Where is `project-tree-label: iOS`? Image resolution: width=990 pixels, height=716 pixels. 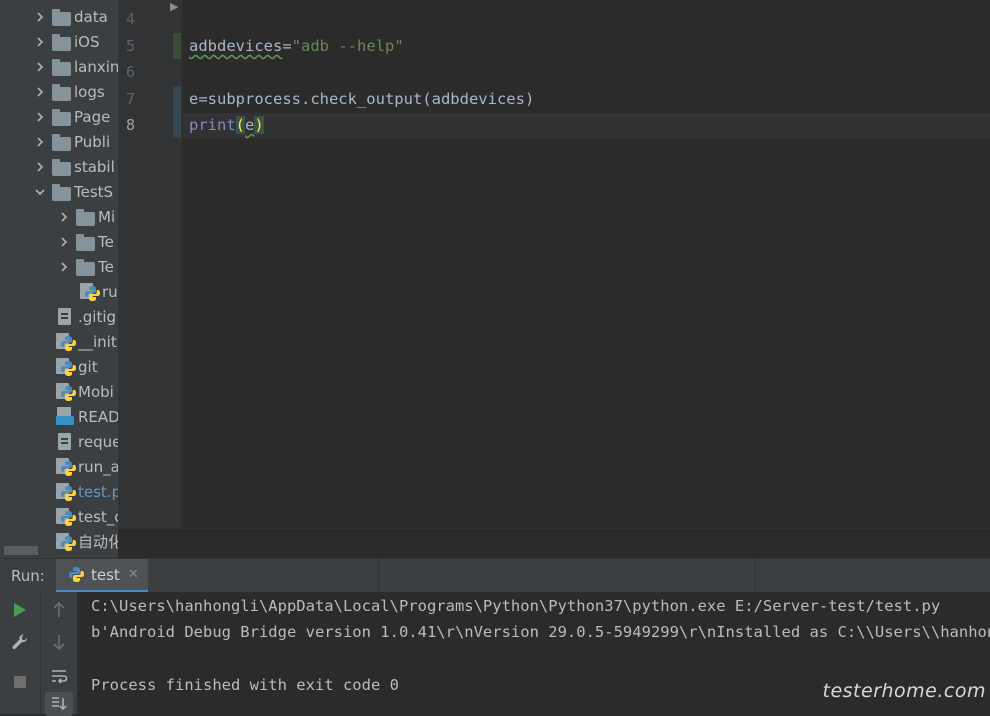 project-tree-label: iOS is located at coordinates (87, 41).